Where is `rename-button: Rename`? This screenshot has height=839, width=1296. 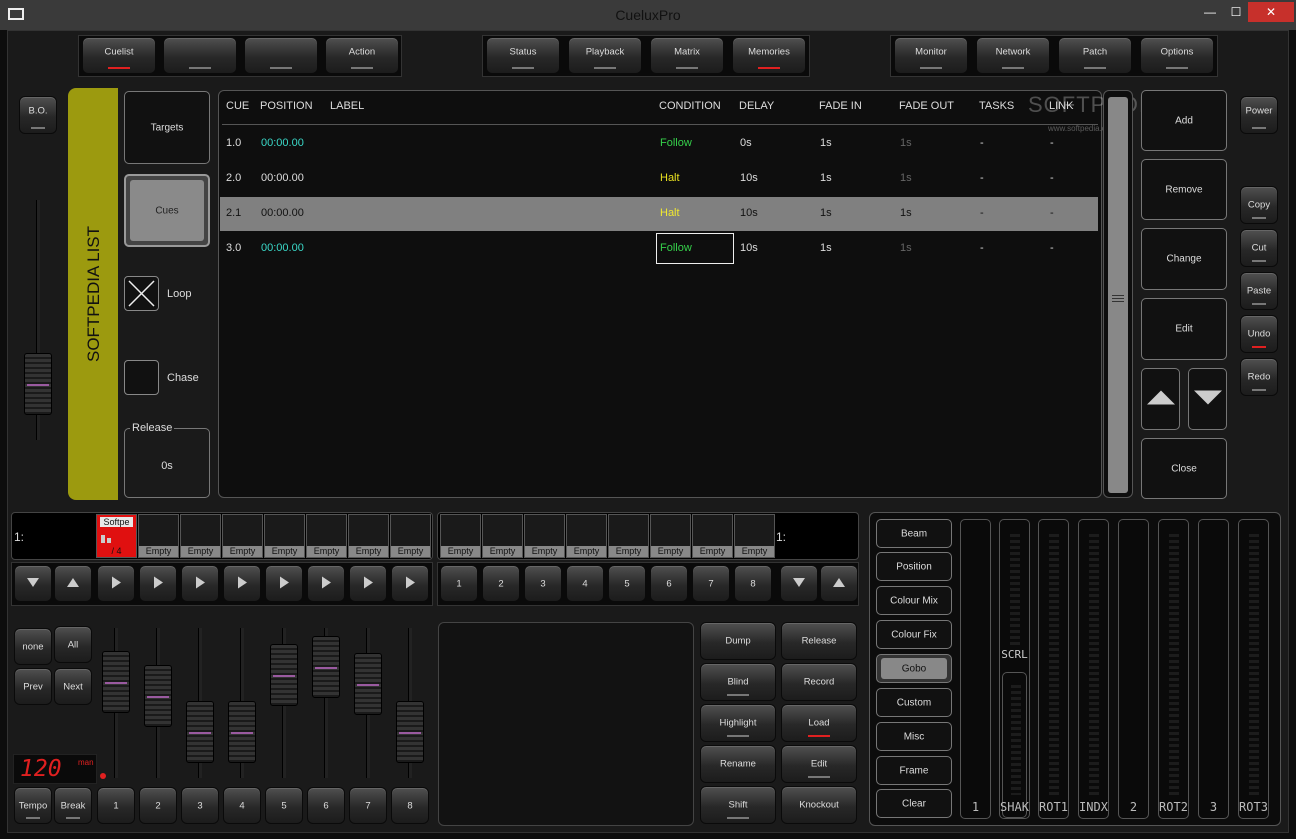 rename-button: Rename is located at coordinates (738, 764).